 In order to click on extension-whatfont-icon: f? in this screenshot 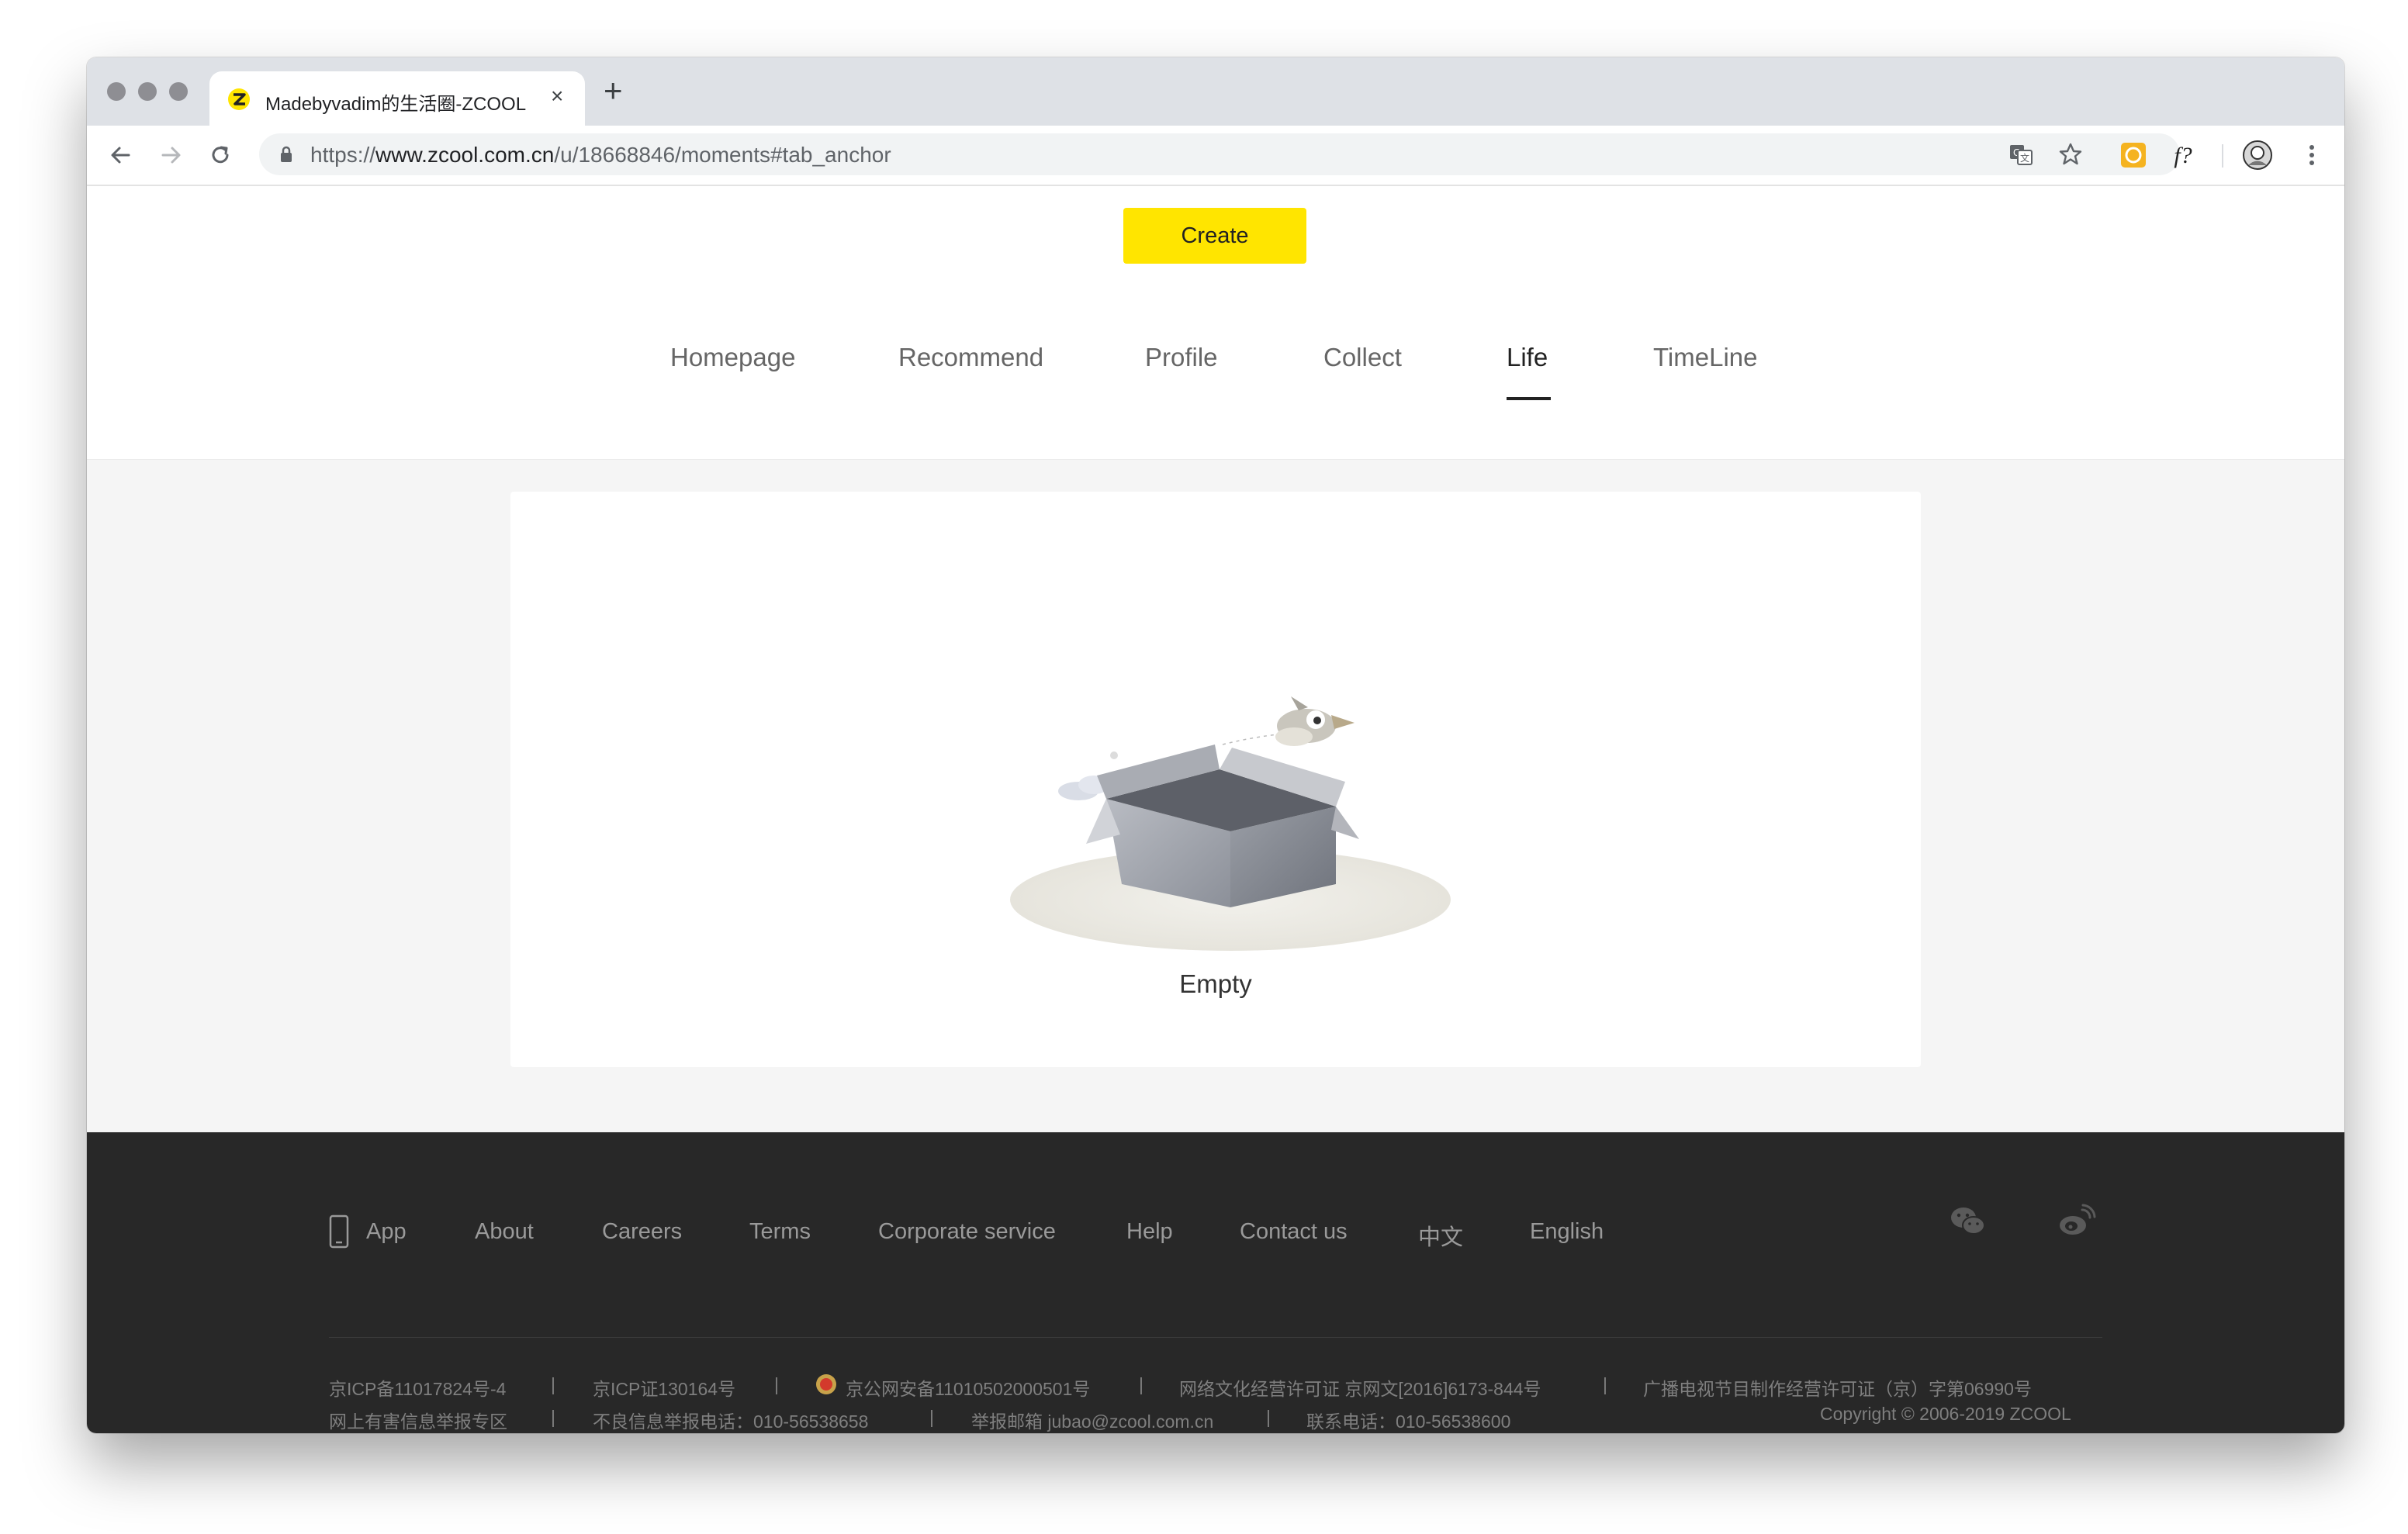, I will do `click(2183, 155)`.